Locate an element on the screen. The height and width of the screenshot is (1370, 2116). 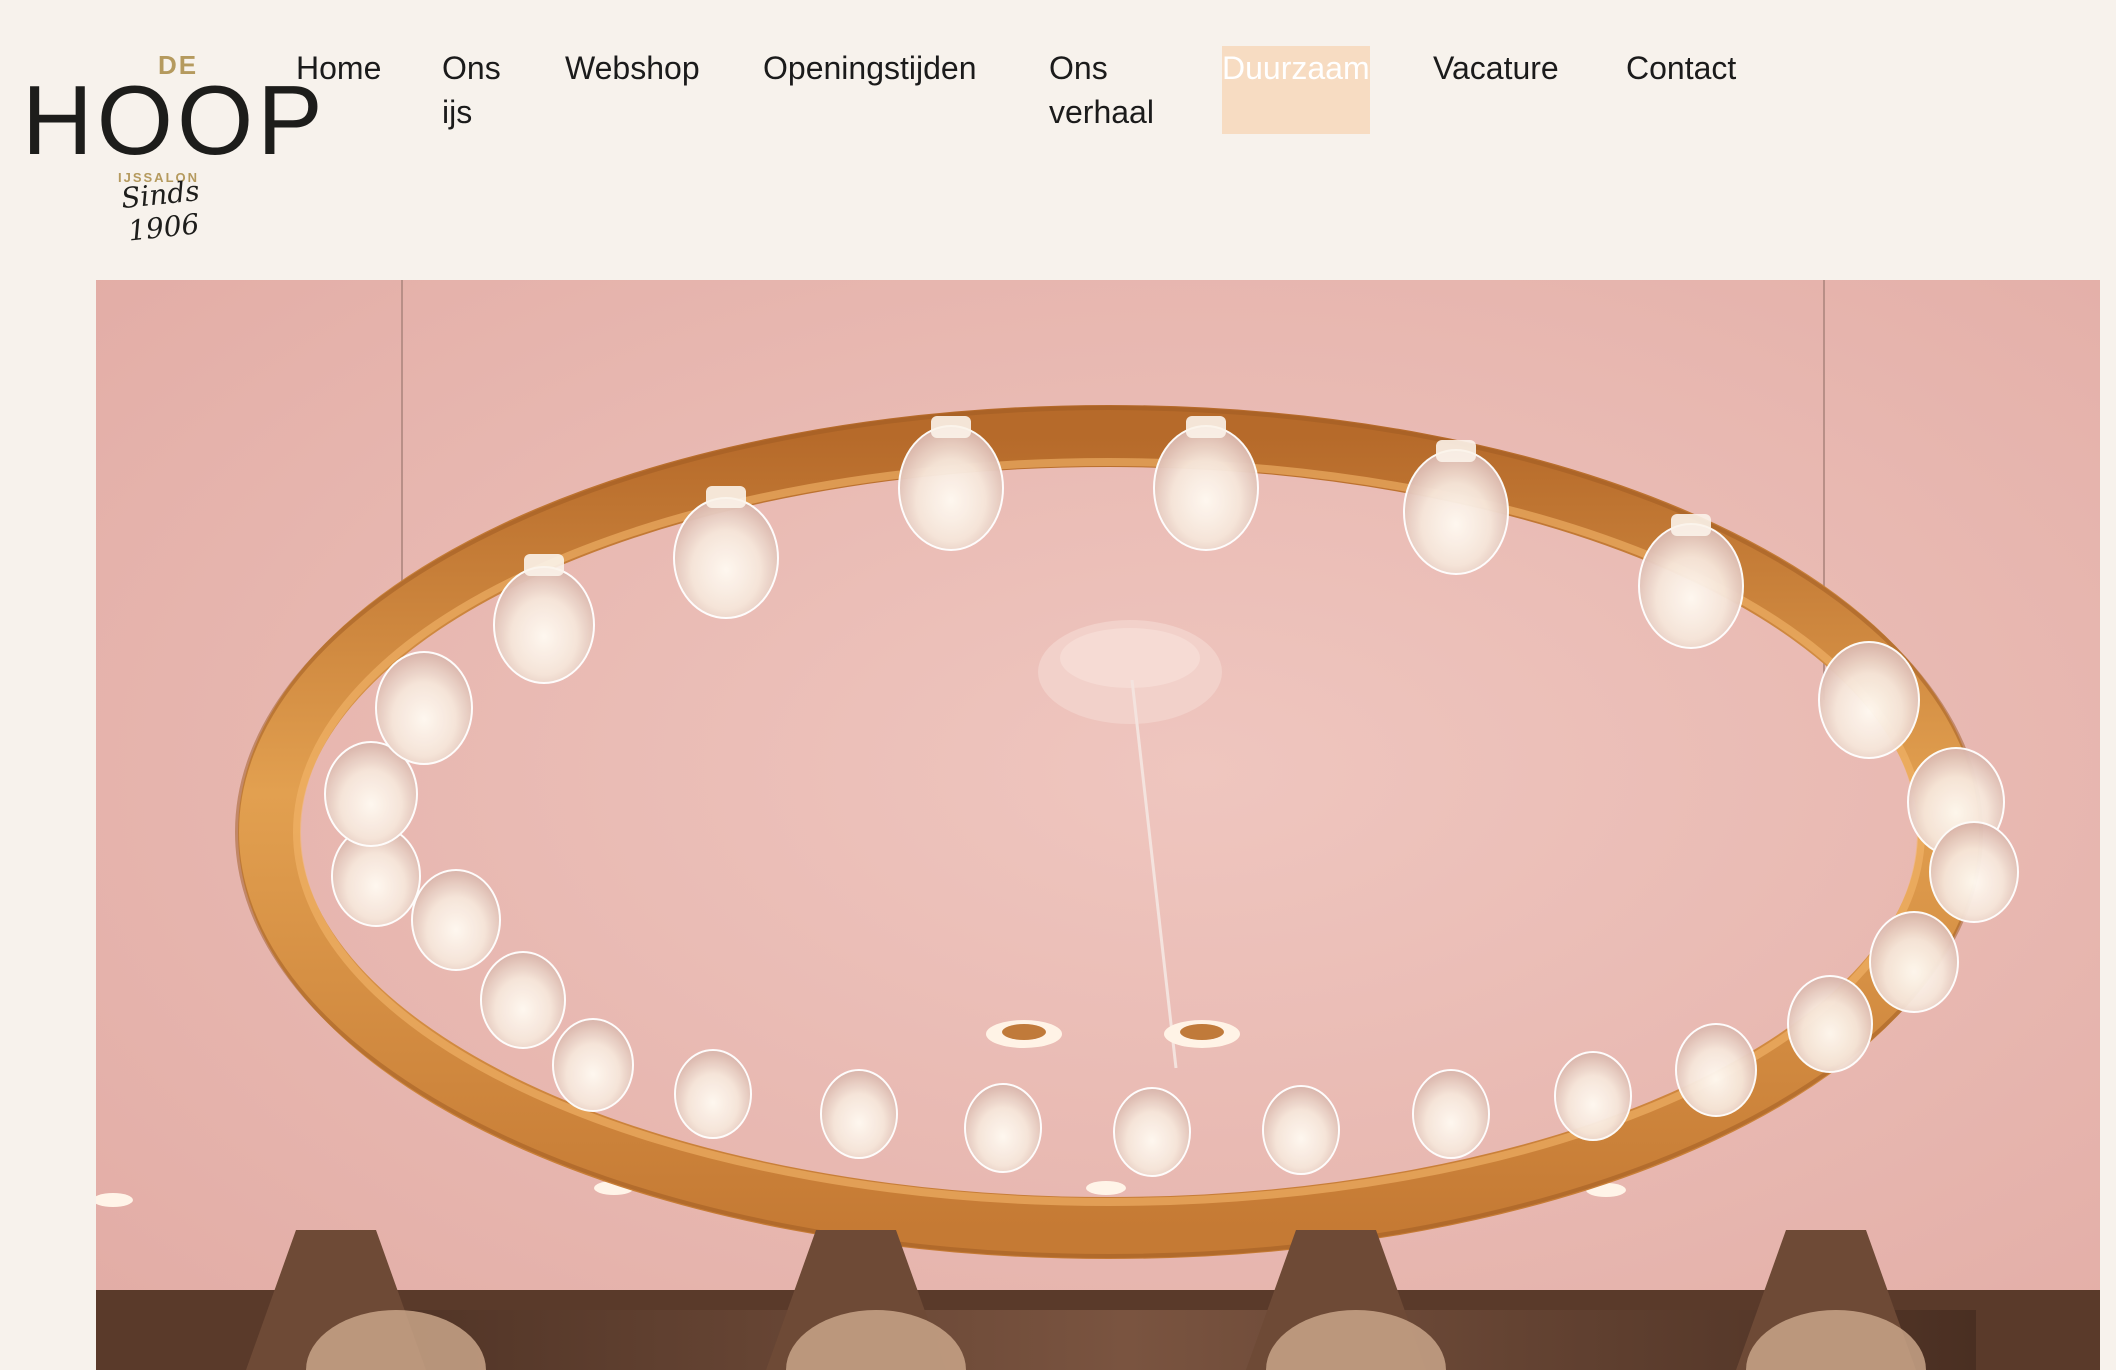
nav-item-home: Home is located at coordinates (346, 68).